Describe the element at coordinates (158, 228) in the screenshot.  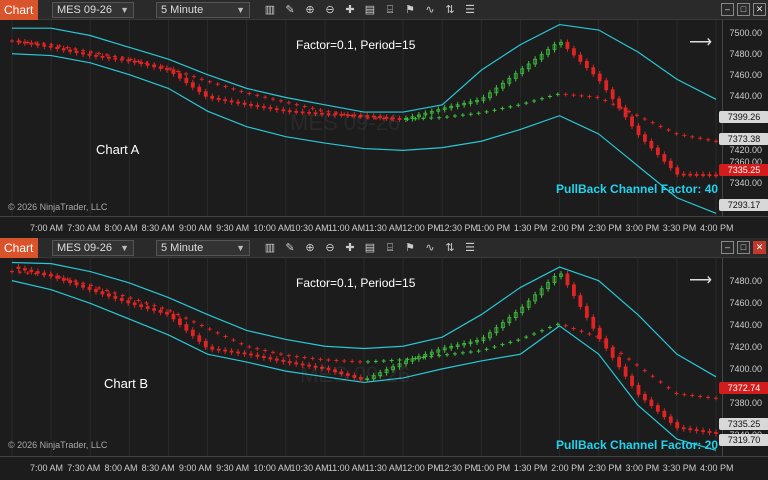
I see `time-tick: 8:30 AM` at that location.